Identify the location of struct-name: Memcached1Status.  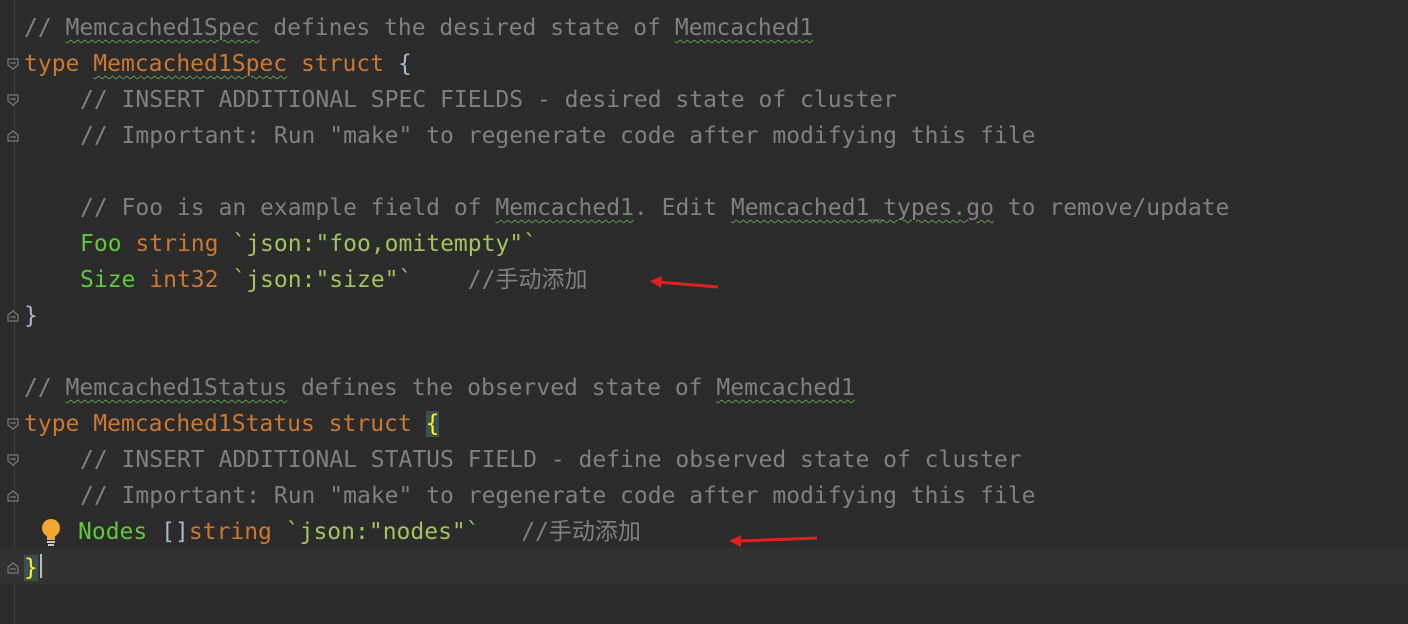
(204, 424).